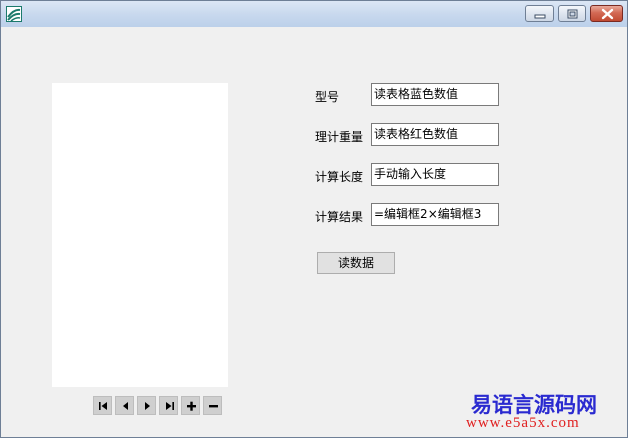 Image resolution: width=628 pixels, height=438 pixels. I want to click on insert-record-button, so click(190, 405).